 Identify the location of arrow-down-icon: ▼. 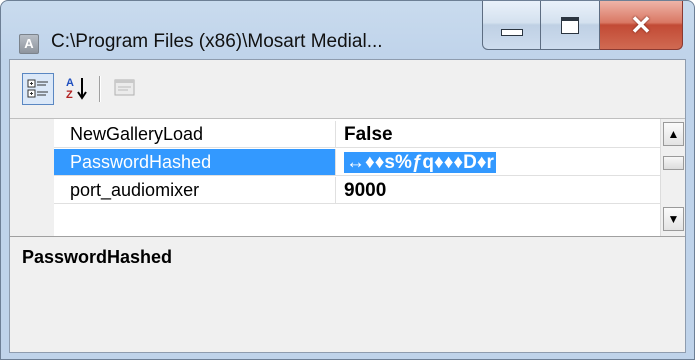
(673, 219).